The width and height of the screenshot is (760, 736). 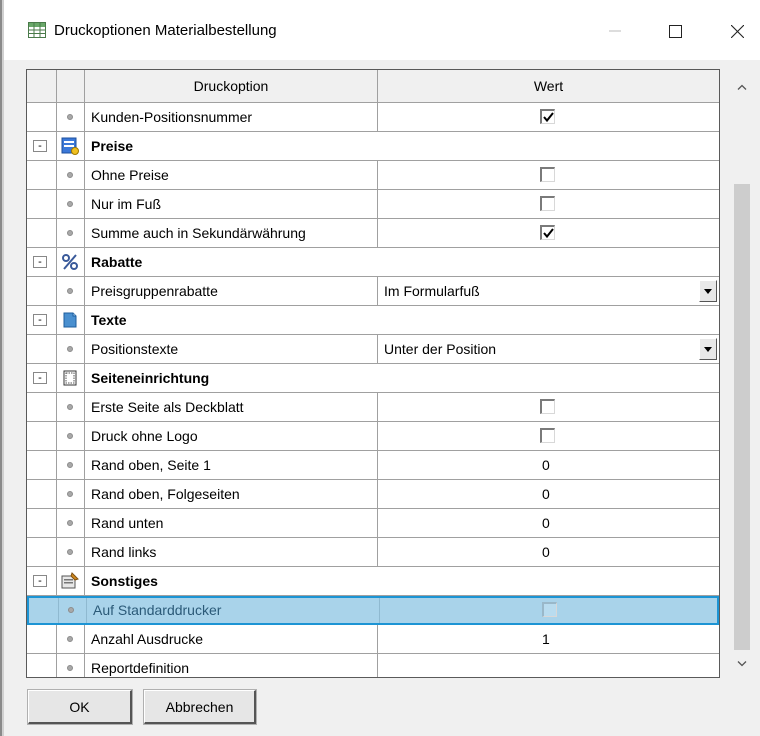 I want to click on category-icon-cell, so click(x=71, y=581).